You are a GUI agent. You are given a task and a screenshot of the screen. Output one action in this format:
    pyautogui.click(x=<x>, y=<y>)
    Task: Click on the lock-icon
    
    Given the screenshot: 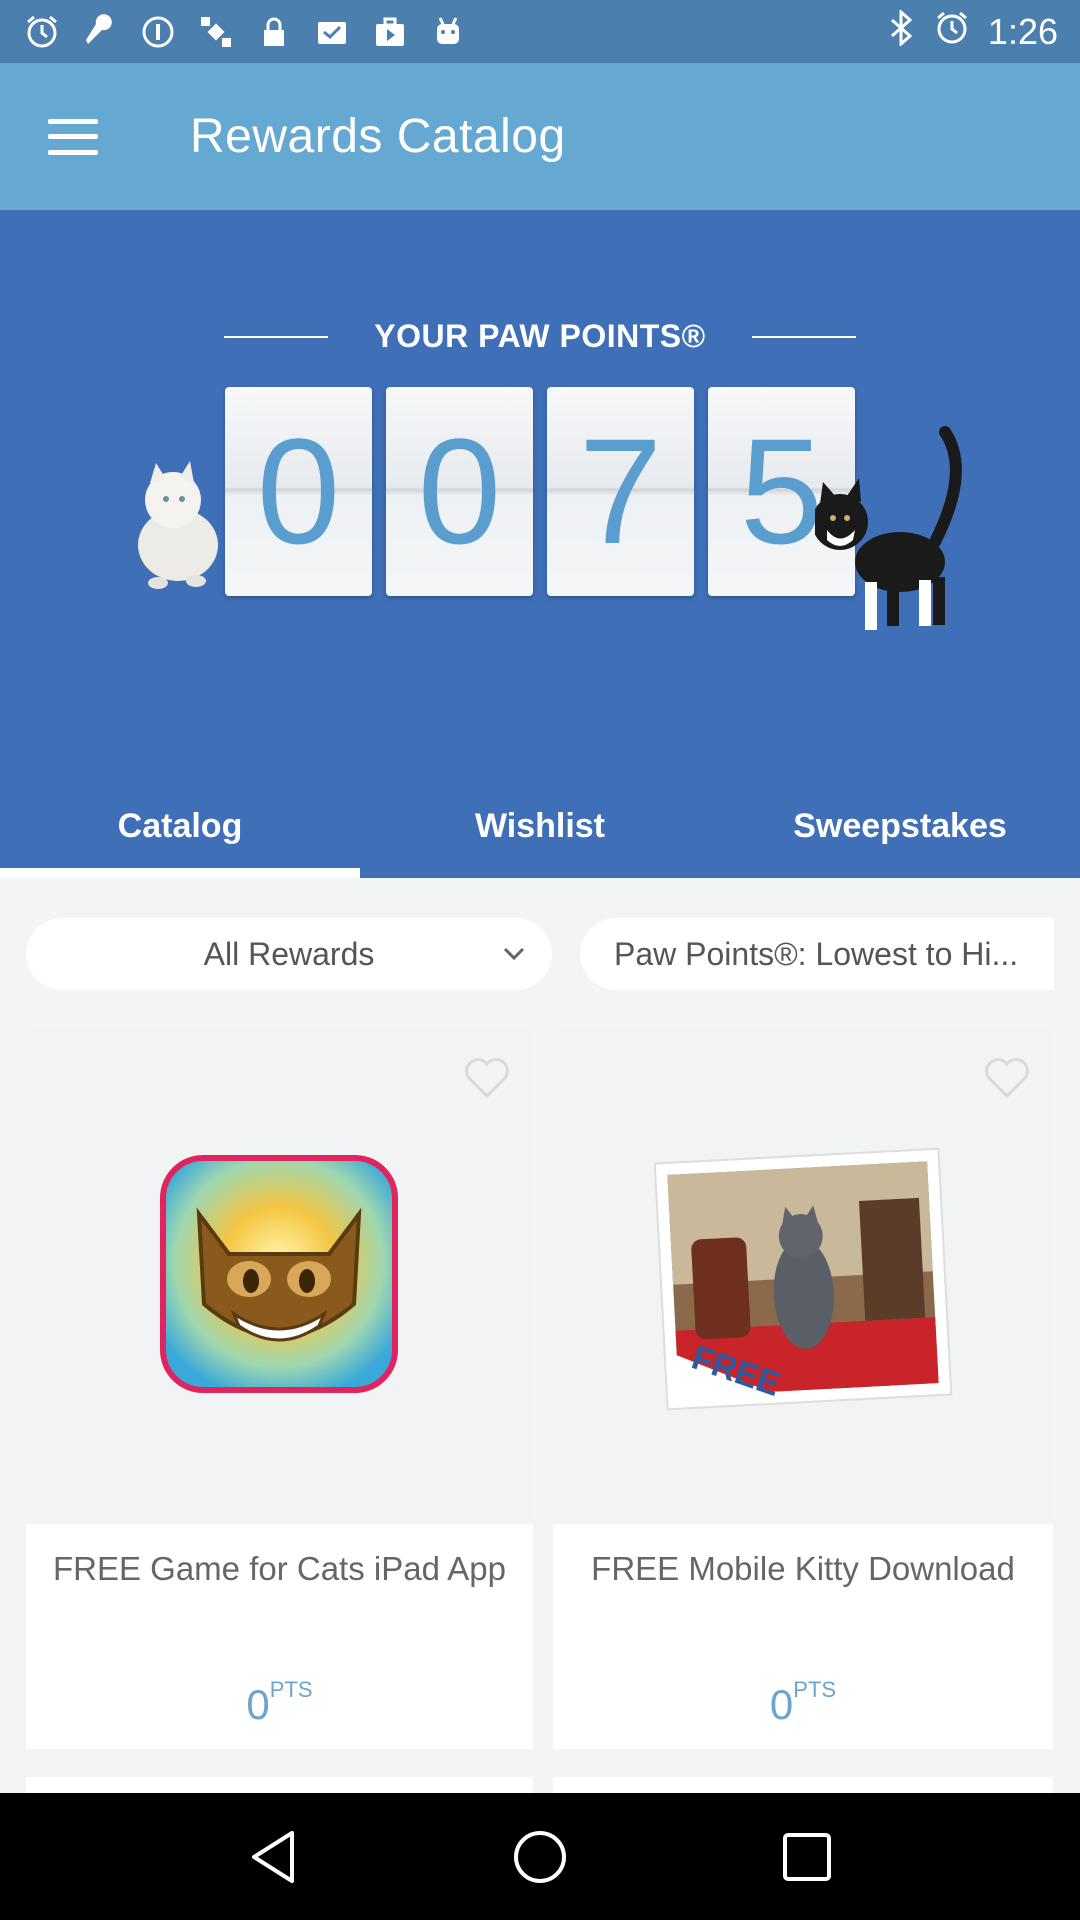 What is the action you would take?
    pyautogui.click(x=274, y=32)
    